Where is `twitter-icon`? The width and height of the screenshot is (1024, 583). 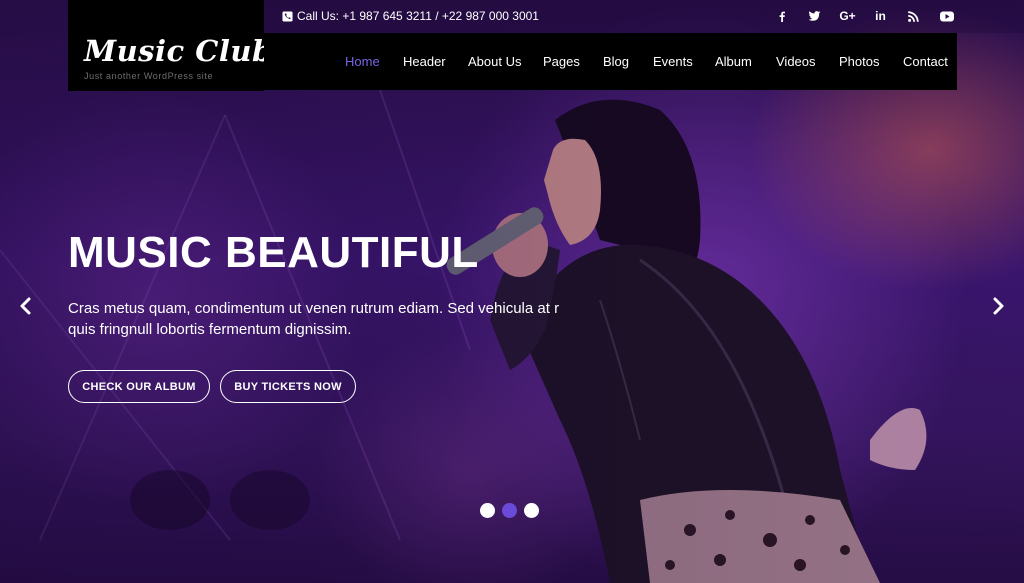 twitter-icon is located at coordinates (814, 16).